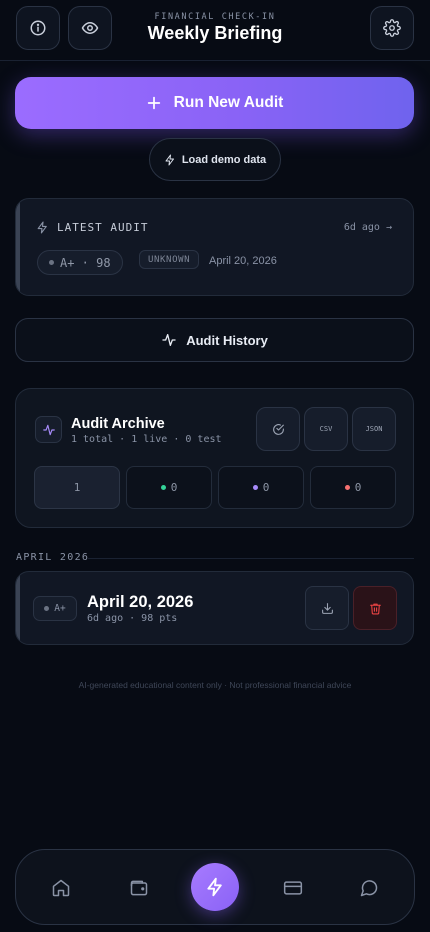  I want to click on entry-subtitle: 6d ago · 98 pts, so click(132, 618).